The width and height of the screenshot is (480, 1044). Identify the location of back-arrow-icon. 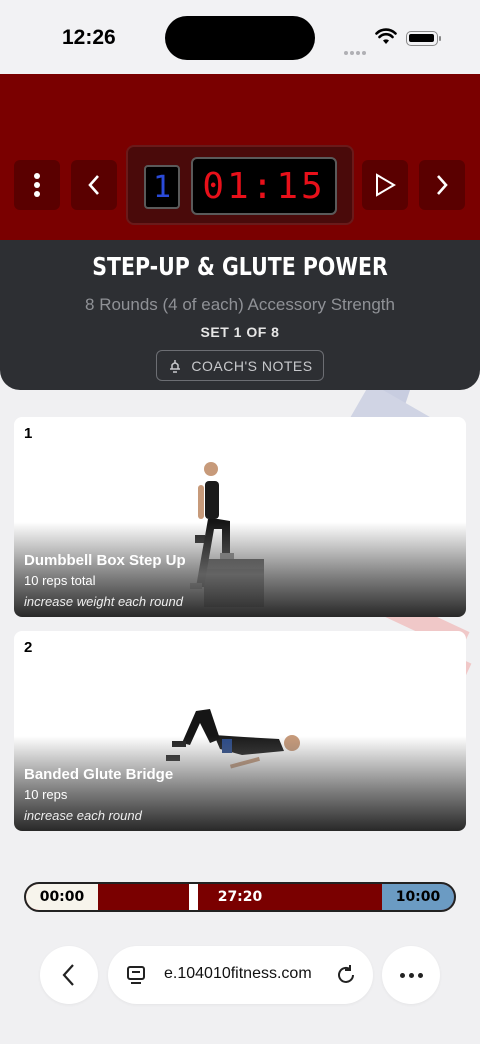
(68, 975).